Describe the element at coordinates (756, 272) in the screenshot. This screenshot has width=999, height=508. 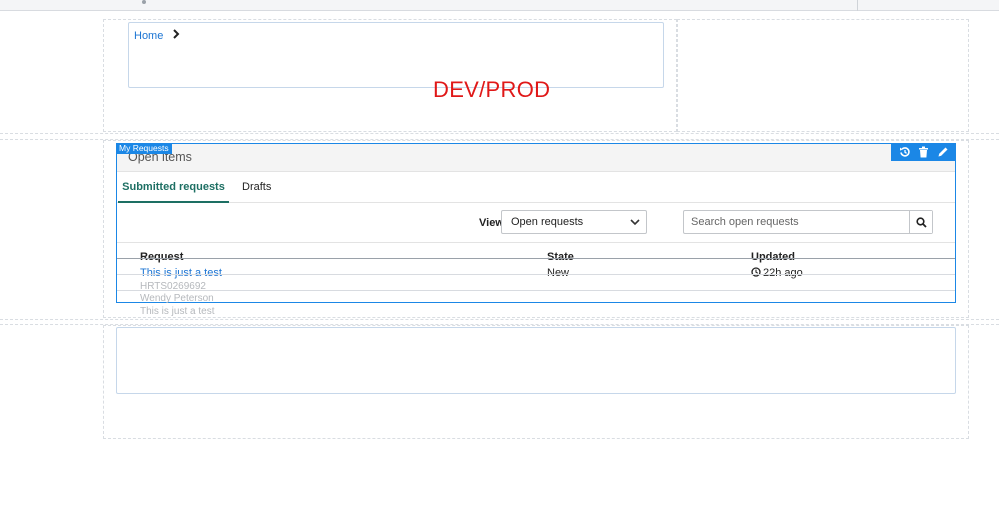
I see `clock-icon` at that location.